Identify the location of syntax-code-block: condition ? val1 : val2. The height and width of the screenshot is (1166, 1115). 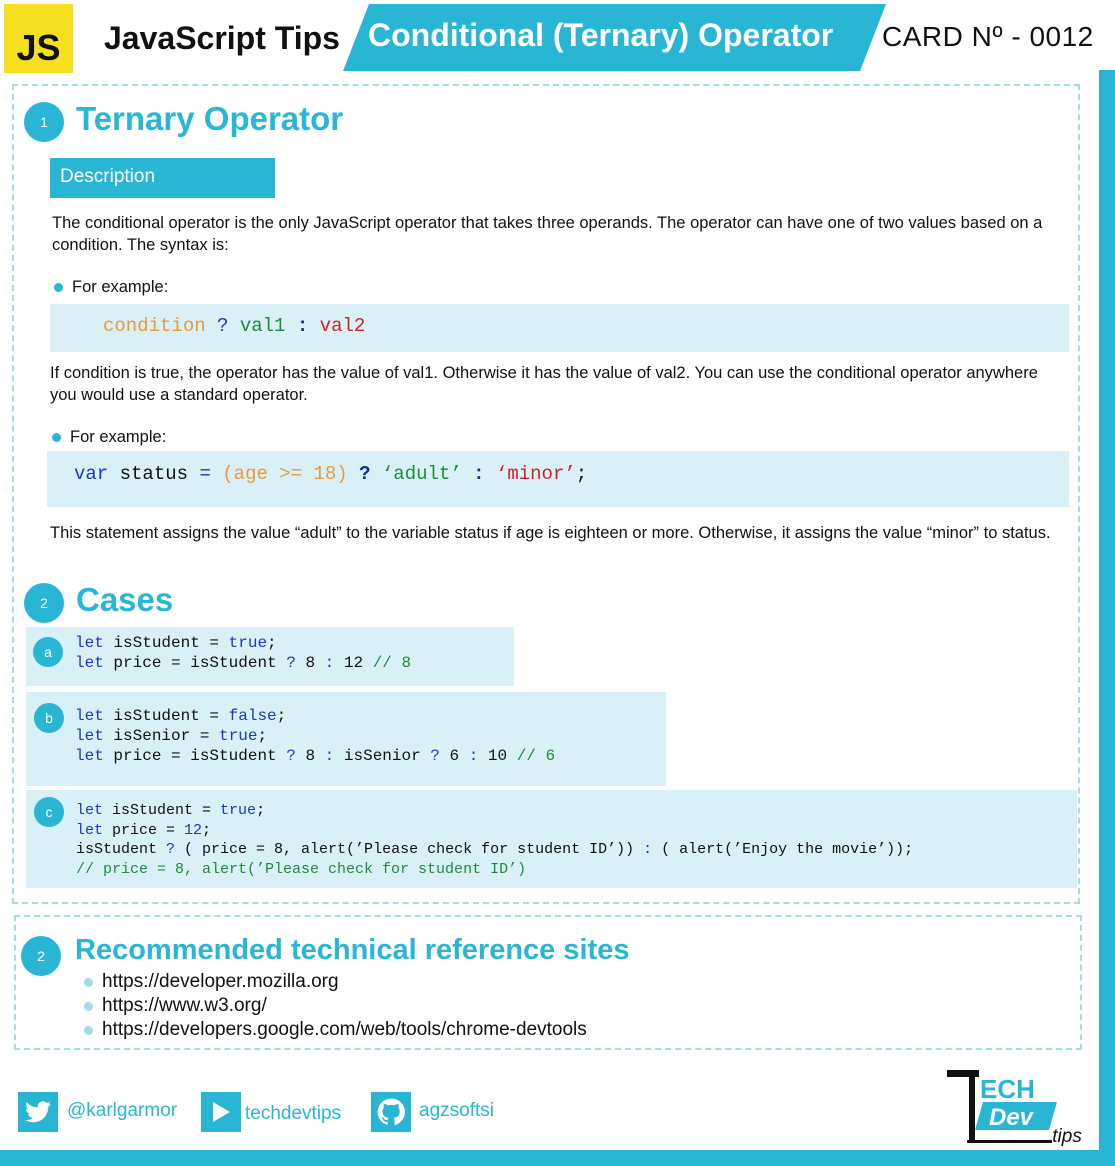
(559, 328).